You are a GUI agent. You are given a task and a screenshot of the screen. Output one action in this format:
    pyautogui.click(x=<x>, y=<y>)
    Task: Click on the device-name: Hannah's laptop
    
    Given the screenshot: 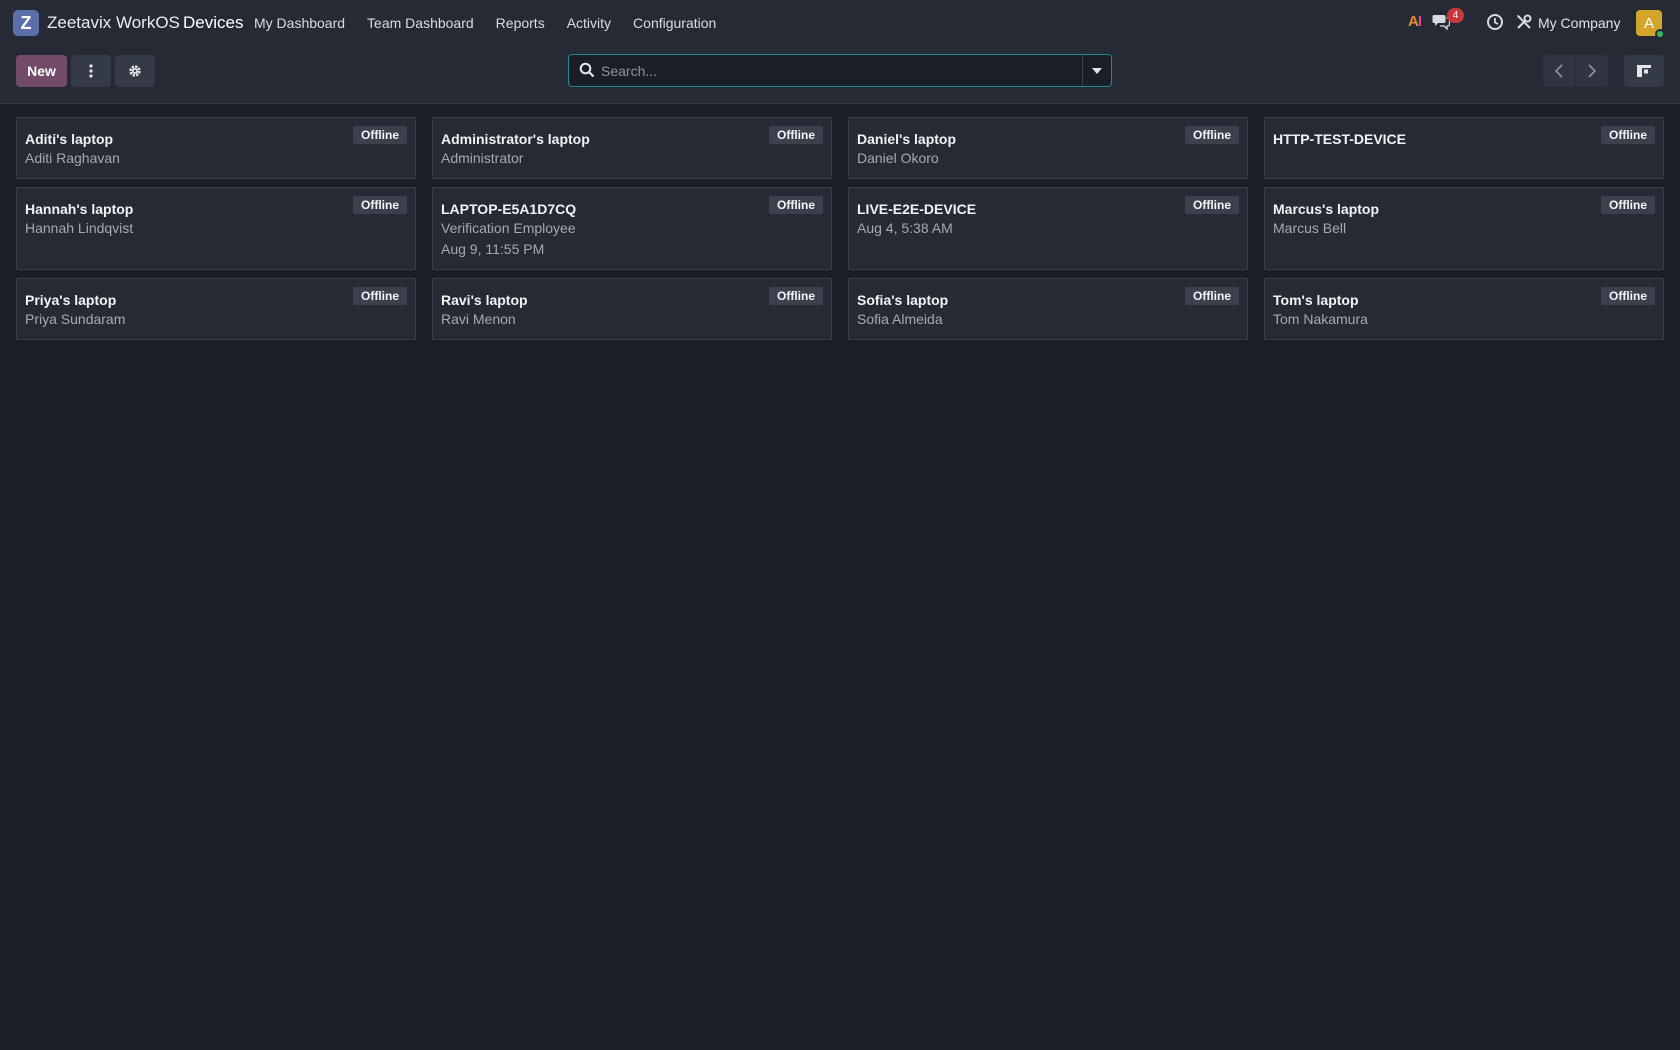 What is the action you would take?
    pyautogui.click(x=79, y=209)
    